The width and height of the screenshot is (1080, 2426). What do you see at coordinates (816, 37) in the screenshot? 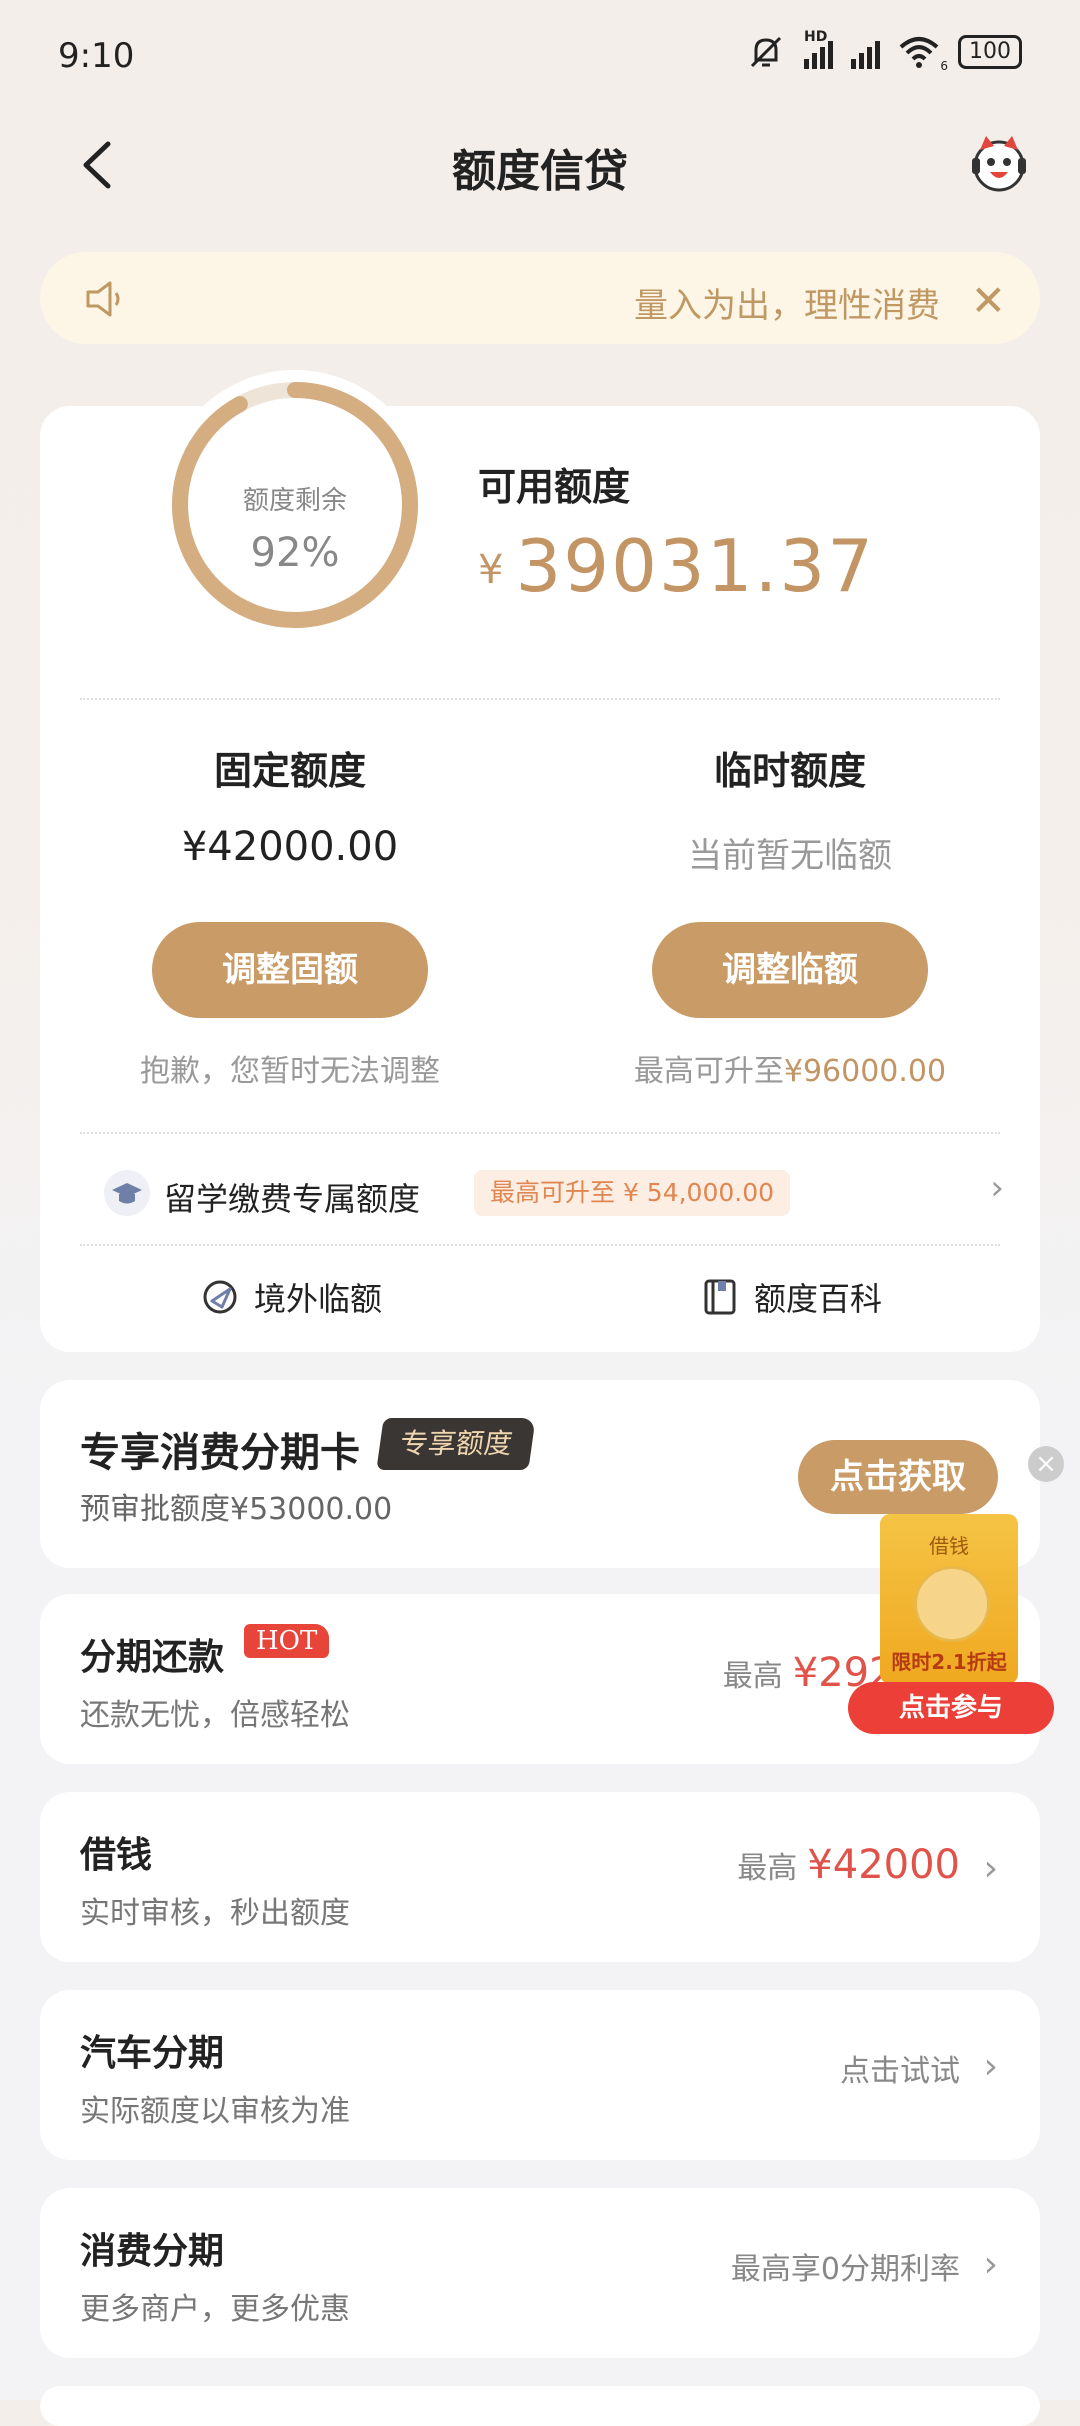
I see `hd-label: HD` at bounding box center [816, 37].